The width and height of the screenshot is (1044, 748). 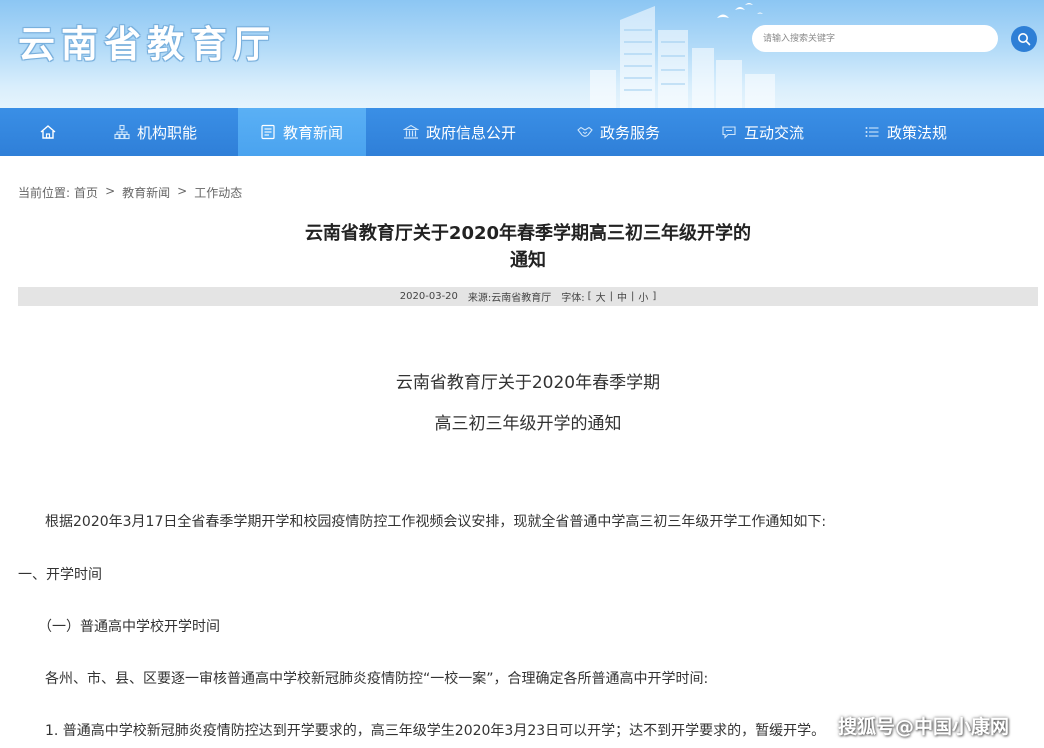 I want to click on nav-item-gov-info: 政府信息公开, so click(x=459, y=132).